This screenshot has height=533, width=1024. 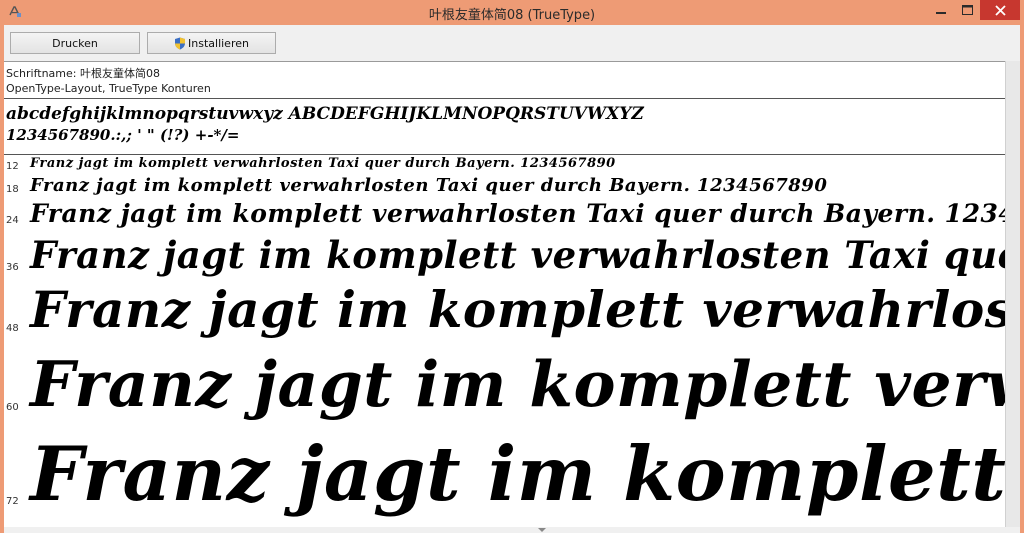 I want to click on resize-grip-icon, so click(x=542, y=530).